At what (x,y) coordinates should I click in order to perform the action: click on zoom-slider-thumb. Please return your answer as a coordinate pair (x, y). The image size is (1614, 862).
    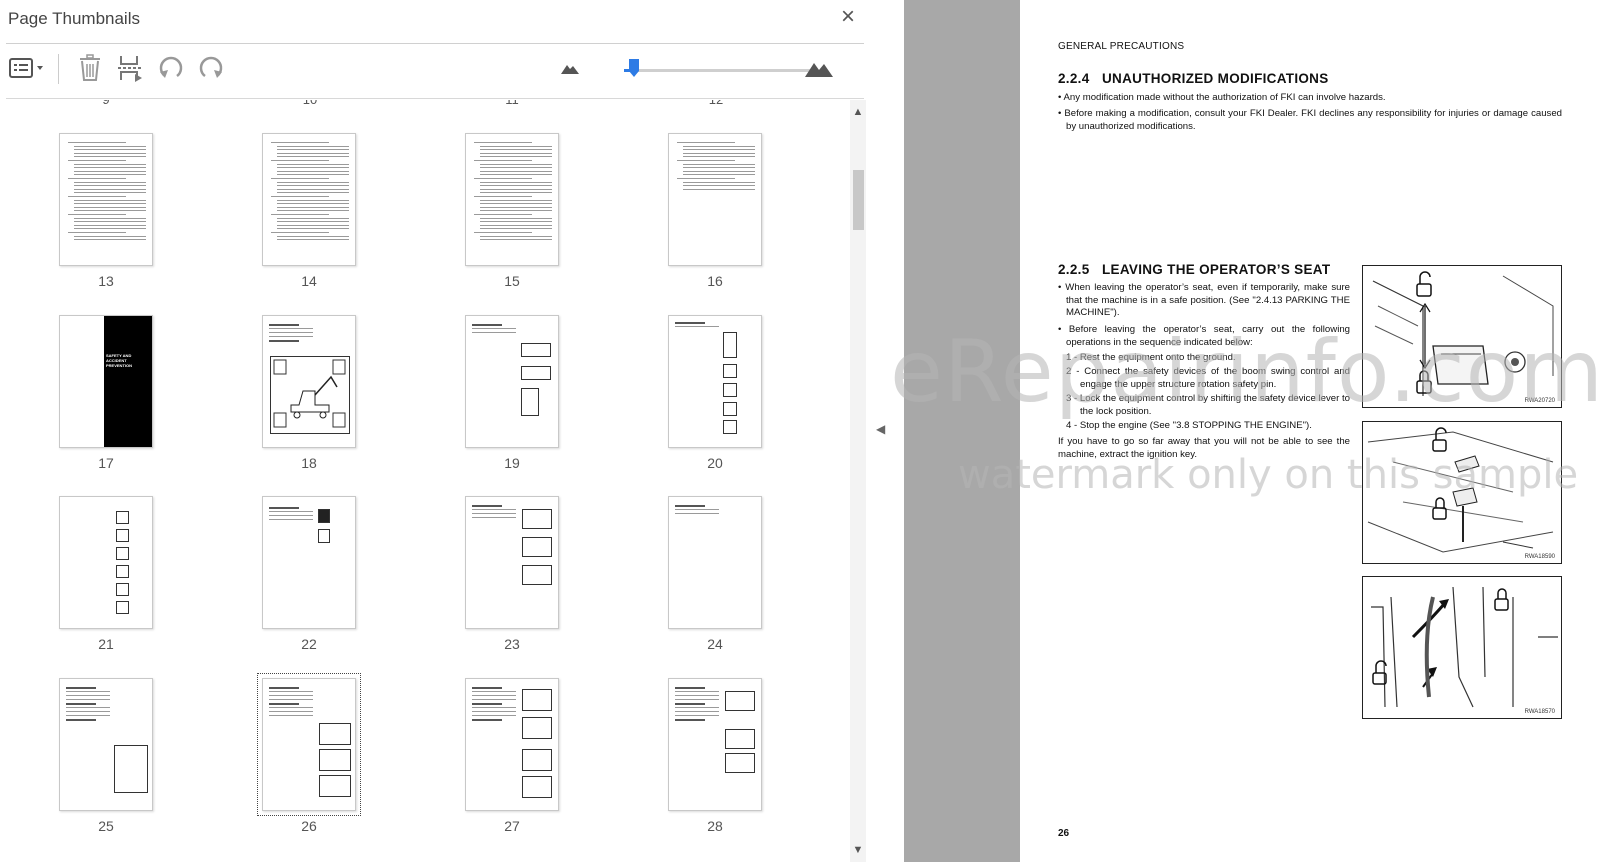
    Looking at the image, I should click on (634, 68).